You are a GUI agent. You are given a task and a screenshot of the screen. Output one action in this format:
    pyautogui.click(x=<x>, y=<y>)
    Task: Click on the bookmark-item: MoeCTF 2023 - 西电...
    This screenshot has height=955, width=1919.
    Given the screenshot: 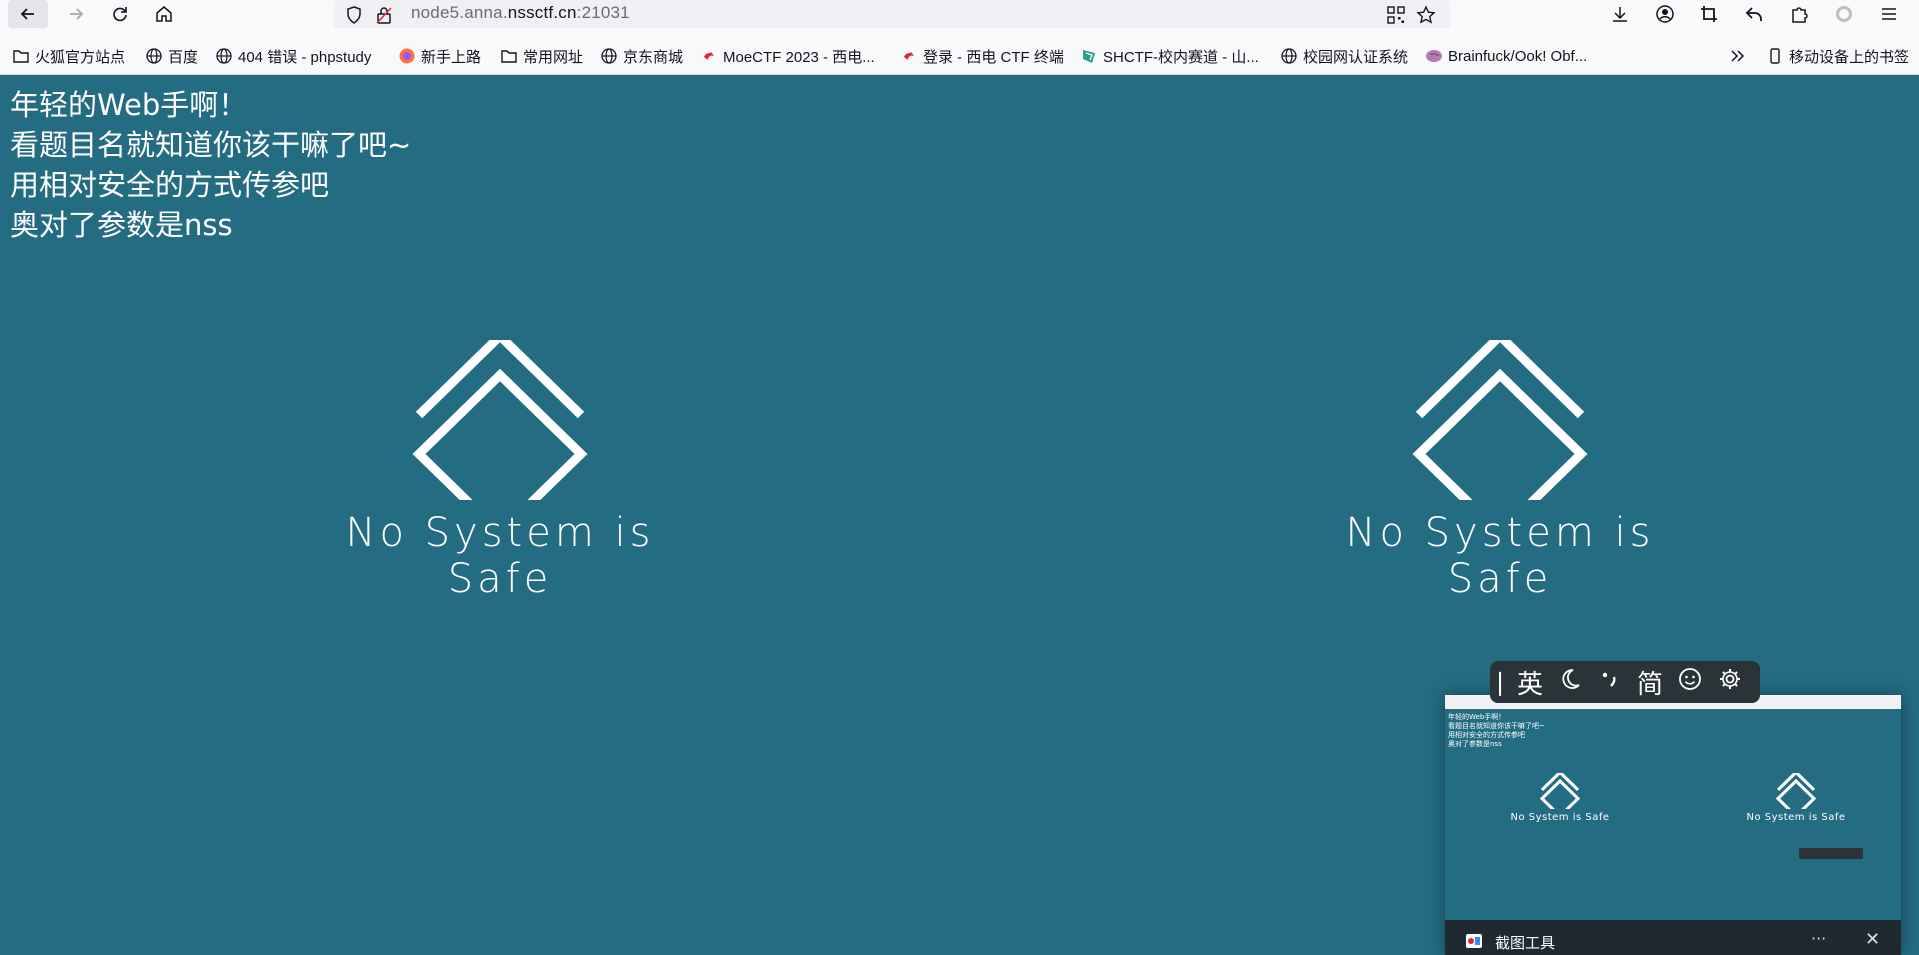 What is the action you would take?
    pyautogui.click(x=787, y=56)
    